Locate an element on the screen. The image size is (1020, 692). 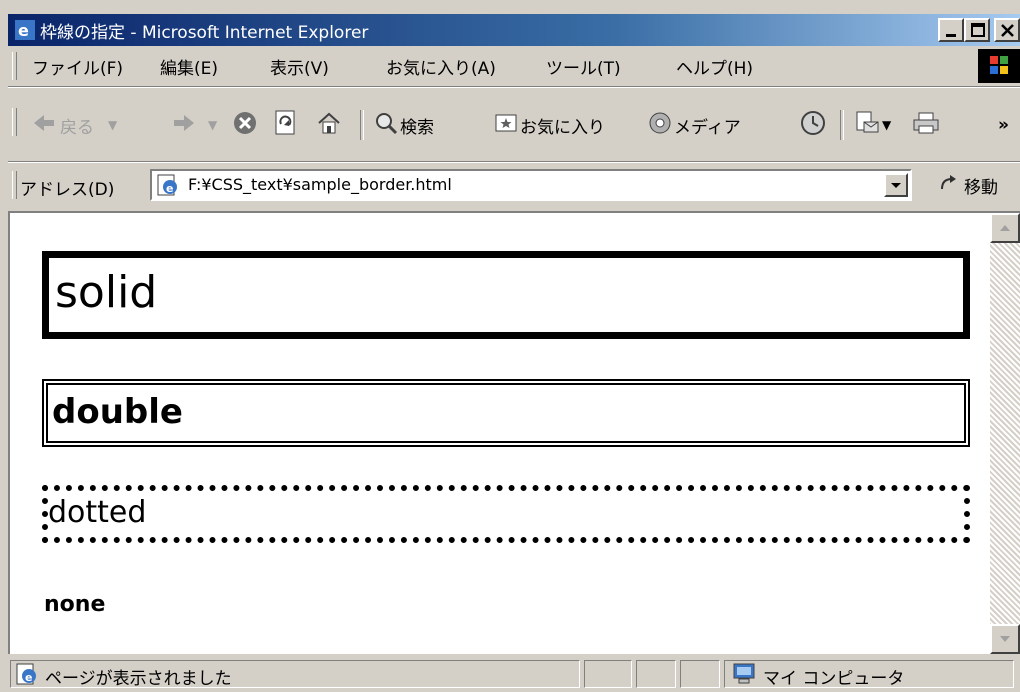
forward-dropdown-icon: ▼ is located at coordinates (212, 125).